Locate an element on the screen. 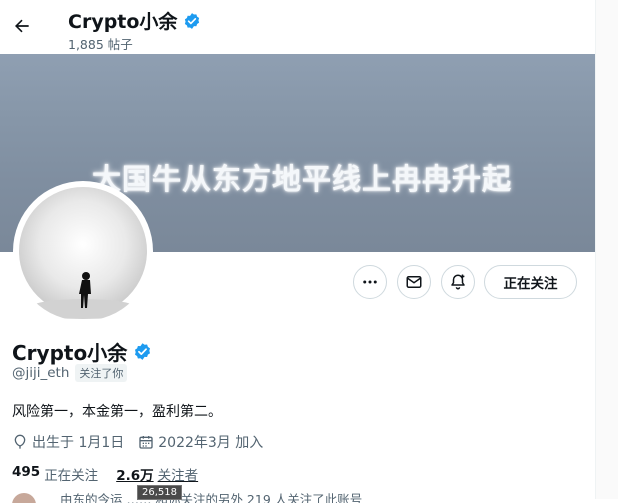 The height and width of the screenshot is (503, 618). tooltip: 26,518 is located at coordinates (159, 492).